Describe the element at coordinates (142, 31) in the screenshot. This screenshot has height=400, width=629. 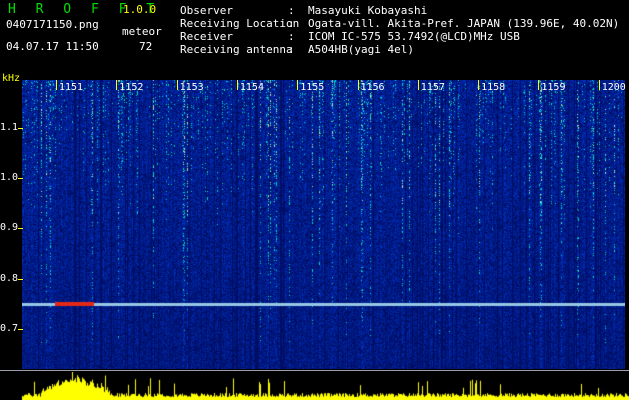
I see `meteor-label: meteor` at that location.